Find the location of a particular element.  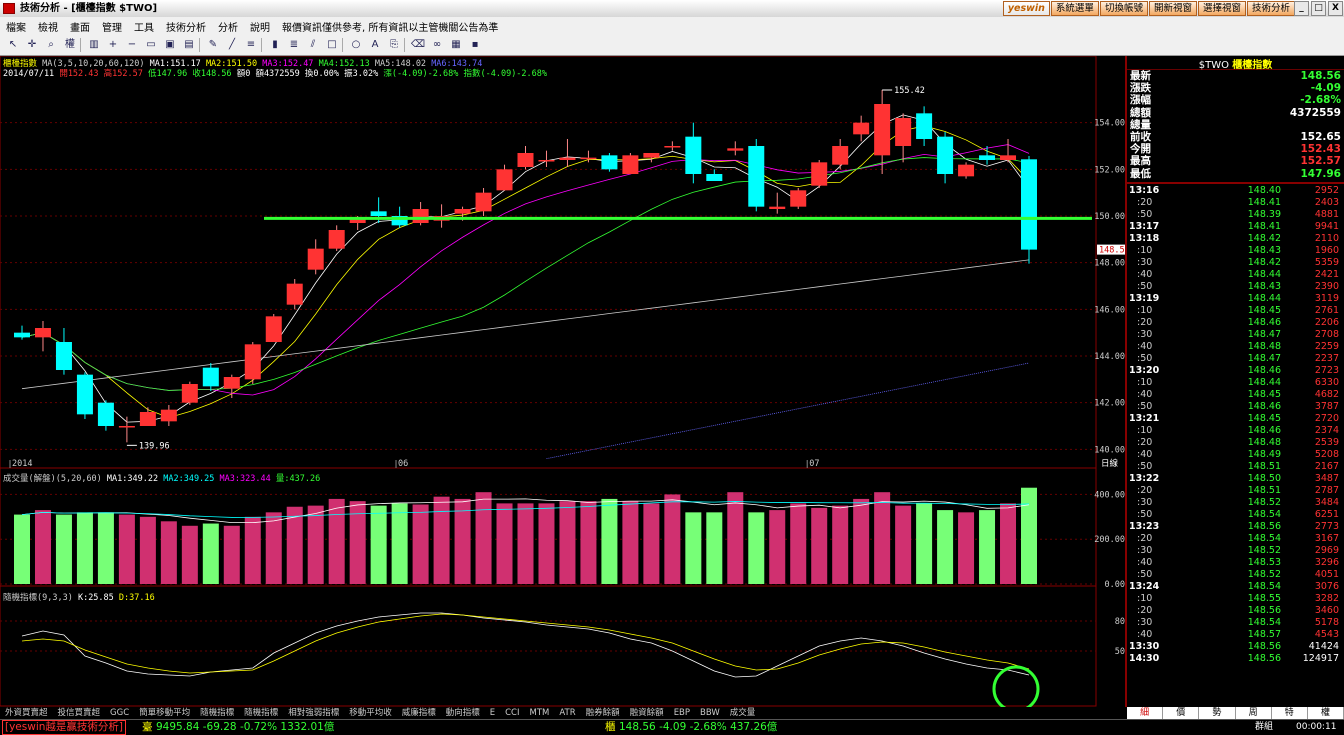

tick-row: 14:30 148.56 124917 is located at coordinates (1235, 658).